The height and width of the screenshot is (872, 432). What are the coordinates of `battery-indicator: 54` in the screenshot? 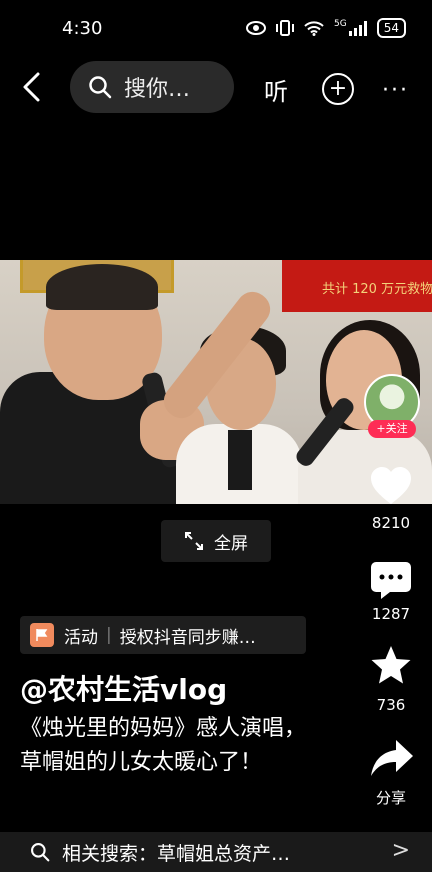 It's located at (391, 28).